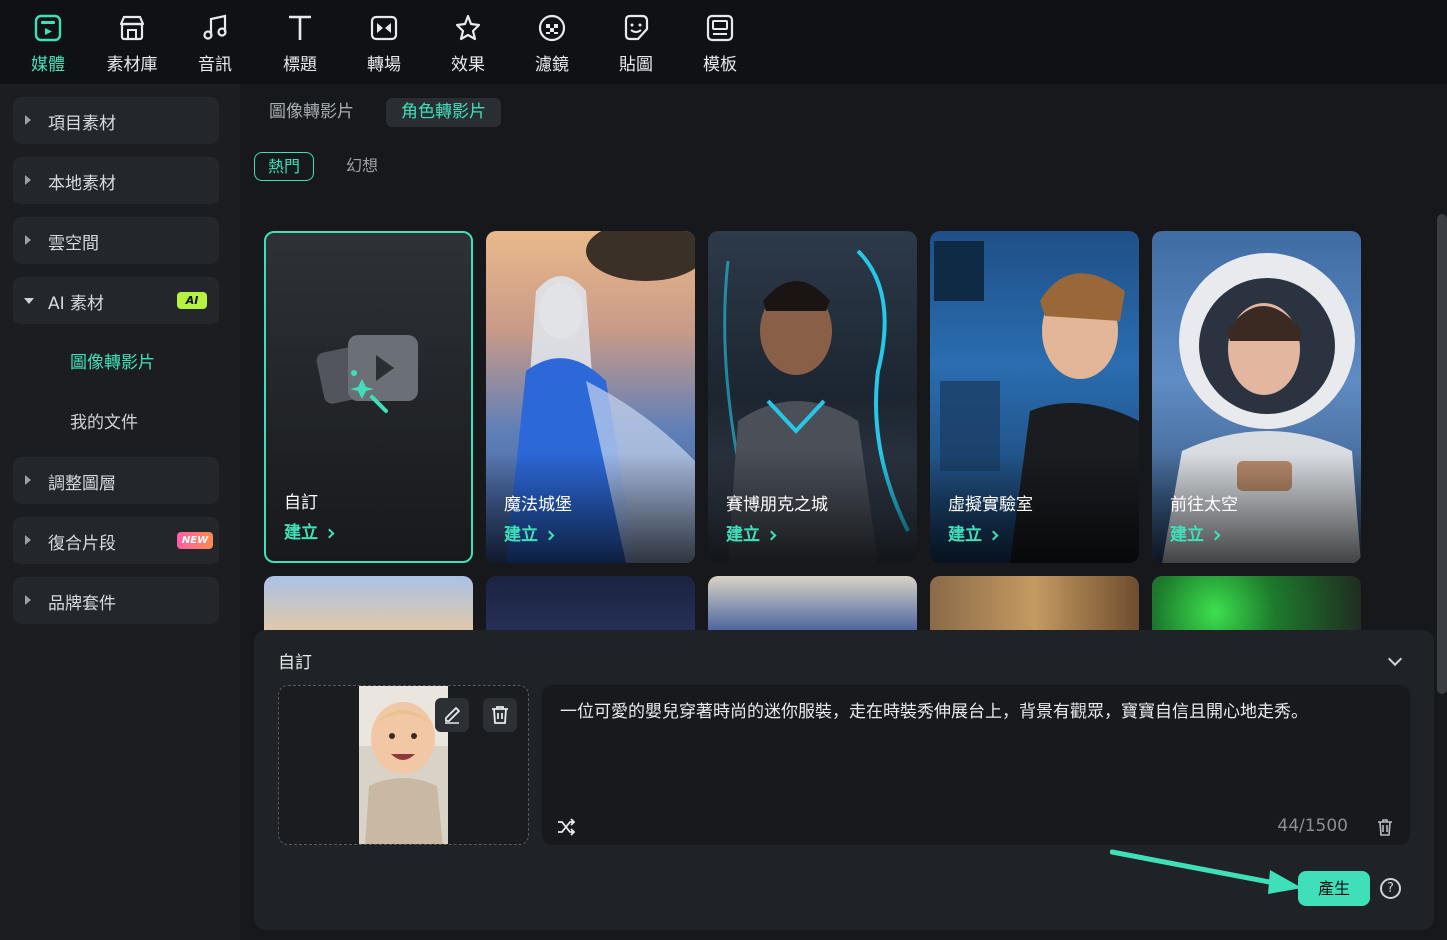 The width and height of the screenshot is (1447, 940). Describe the element at coordinates (116, 240) in the screenshot. I see `sidebar-item-cloud: 雲空間` at that location.